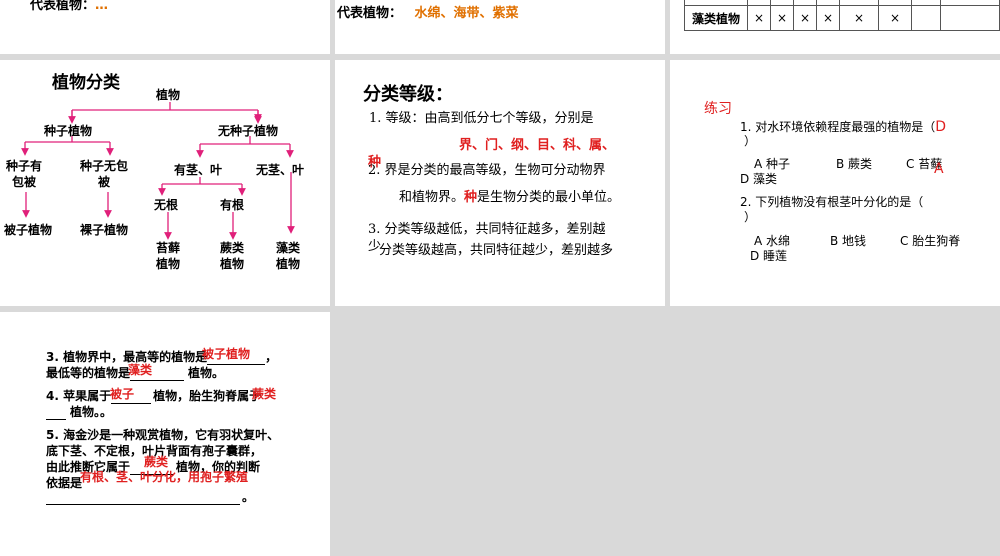 This screenshot has height=556, width=1000. Describe the element at coordinates (759, 179) in the screenshot. I see `q1-option-d: D 藻类` at that location.